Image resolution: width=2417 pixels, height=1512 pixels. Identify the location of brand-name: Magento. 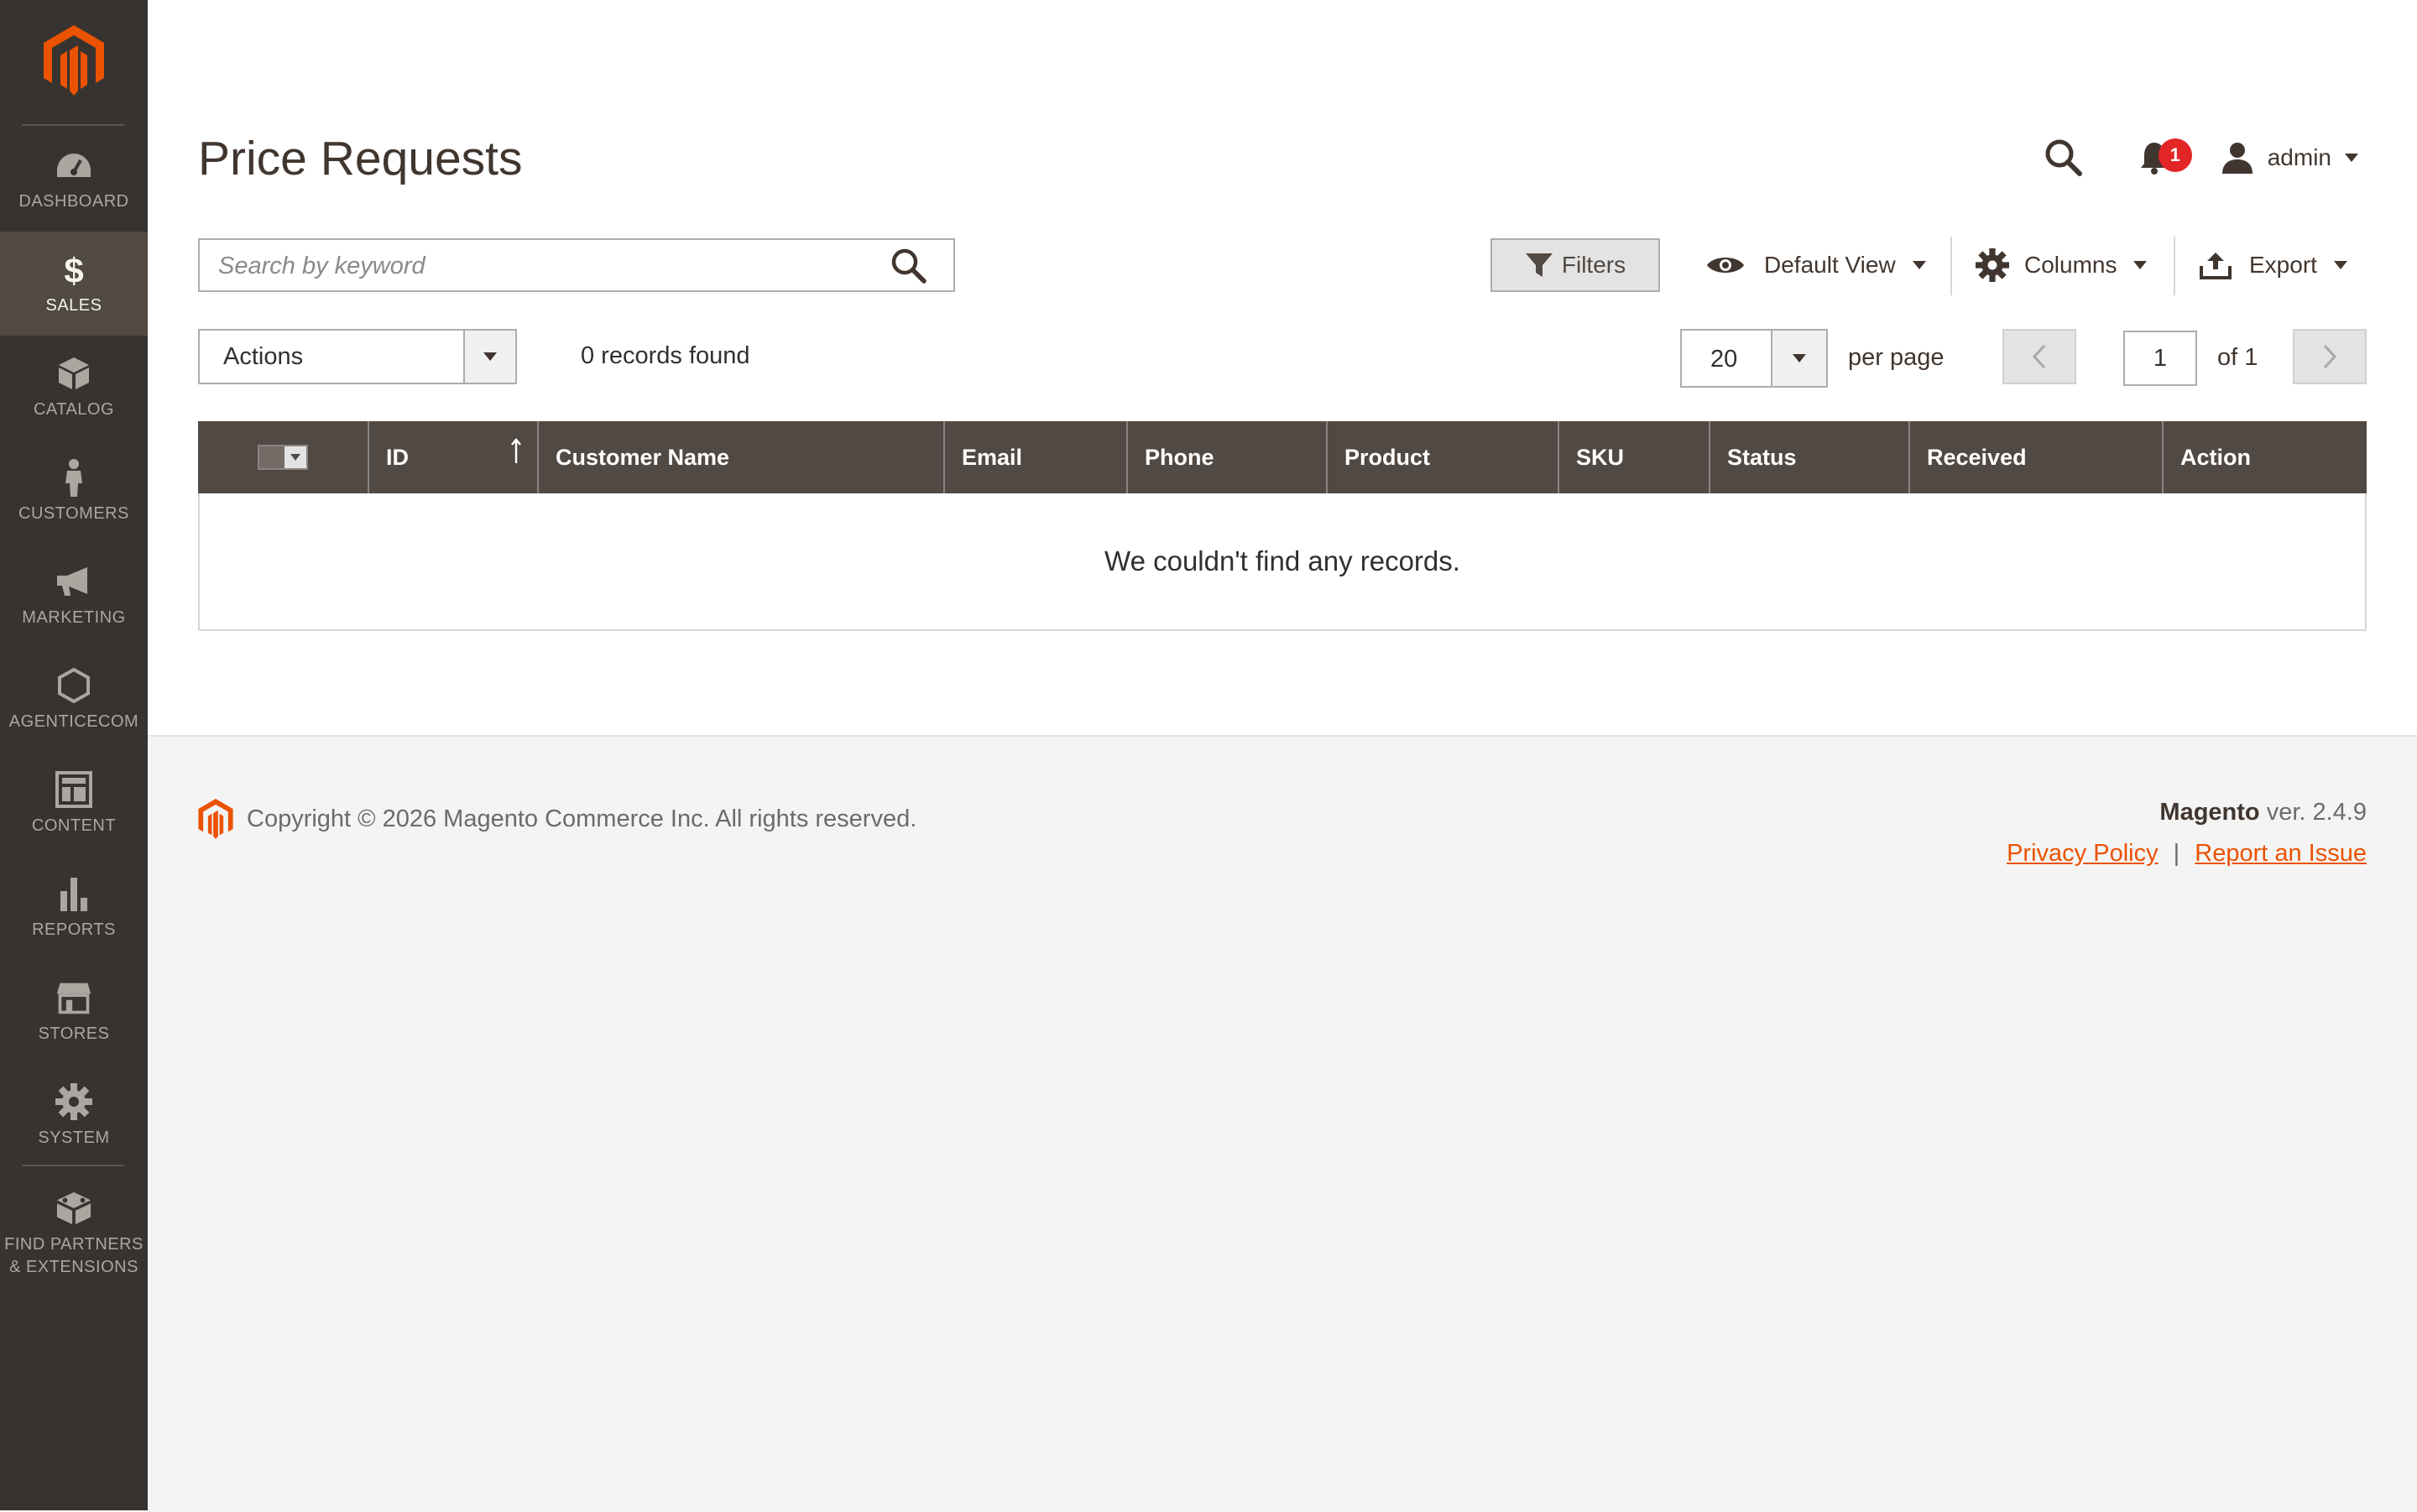
(2209, 813).